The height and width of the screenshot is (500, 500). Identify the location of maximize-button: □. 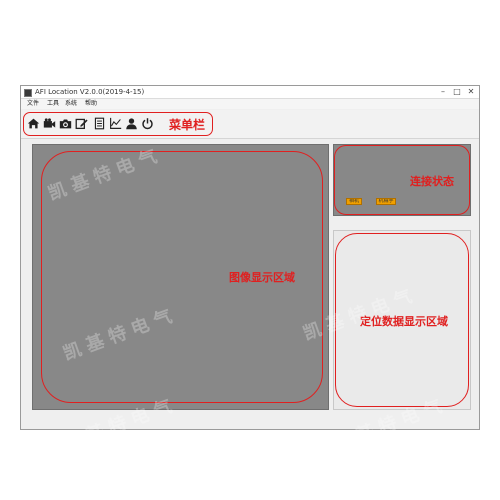
(457, 92).